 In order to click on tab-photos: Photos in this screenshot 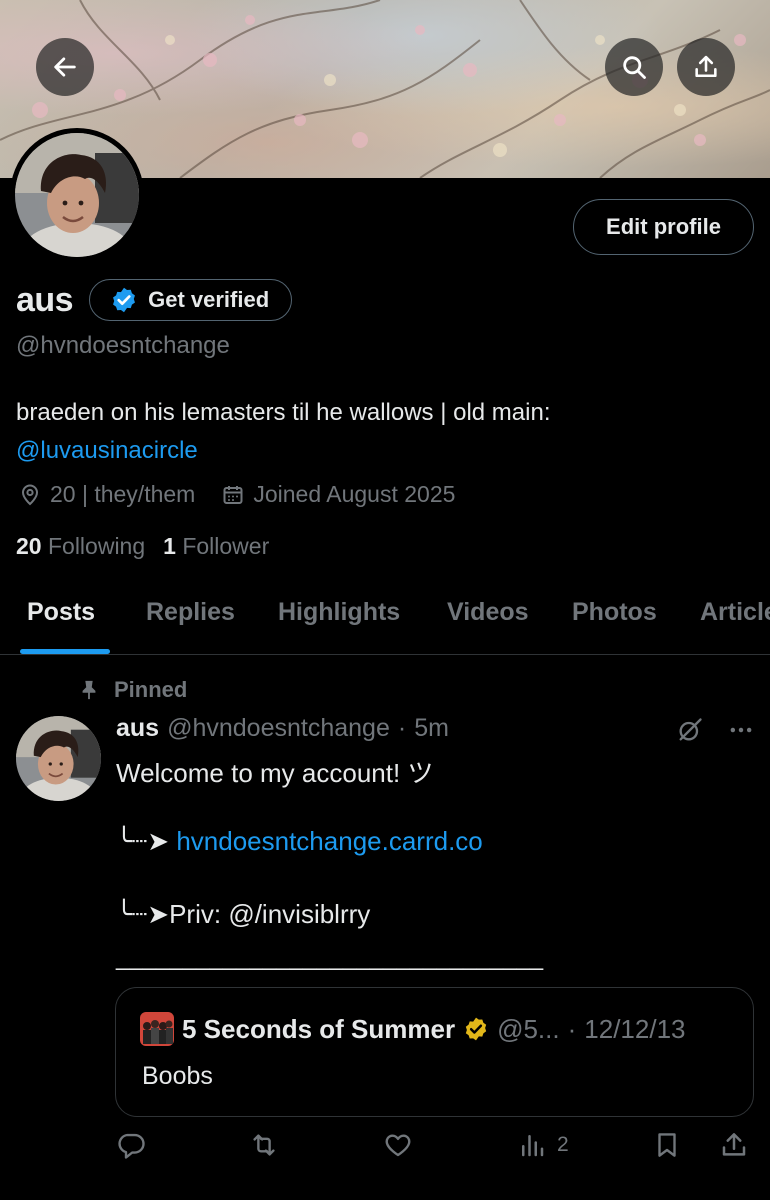, I will do `click(614, 612)`.